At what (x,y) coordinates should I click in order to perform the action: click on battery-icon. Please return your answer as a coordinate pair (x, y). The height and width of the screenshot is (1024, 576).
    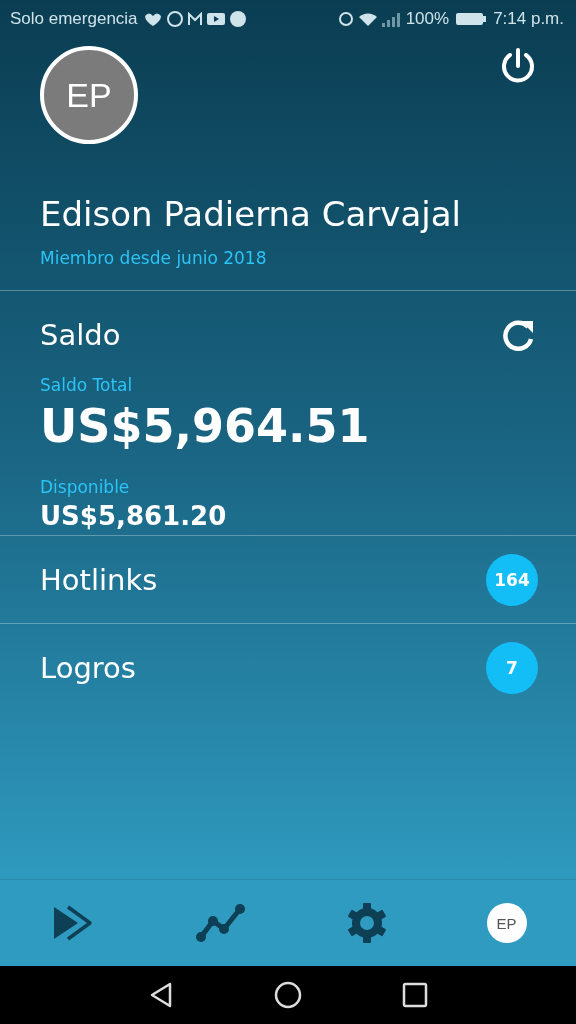
    Looking at the image, I should click on (471, 19).